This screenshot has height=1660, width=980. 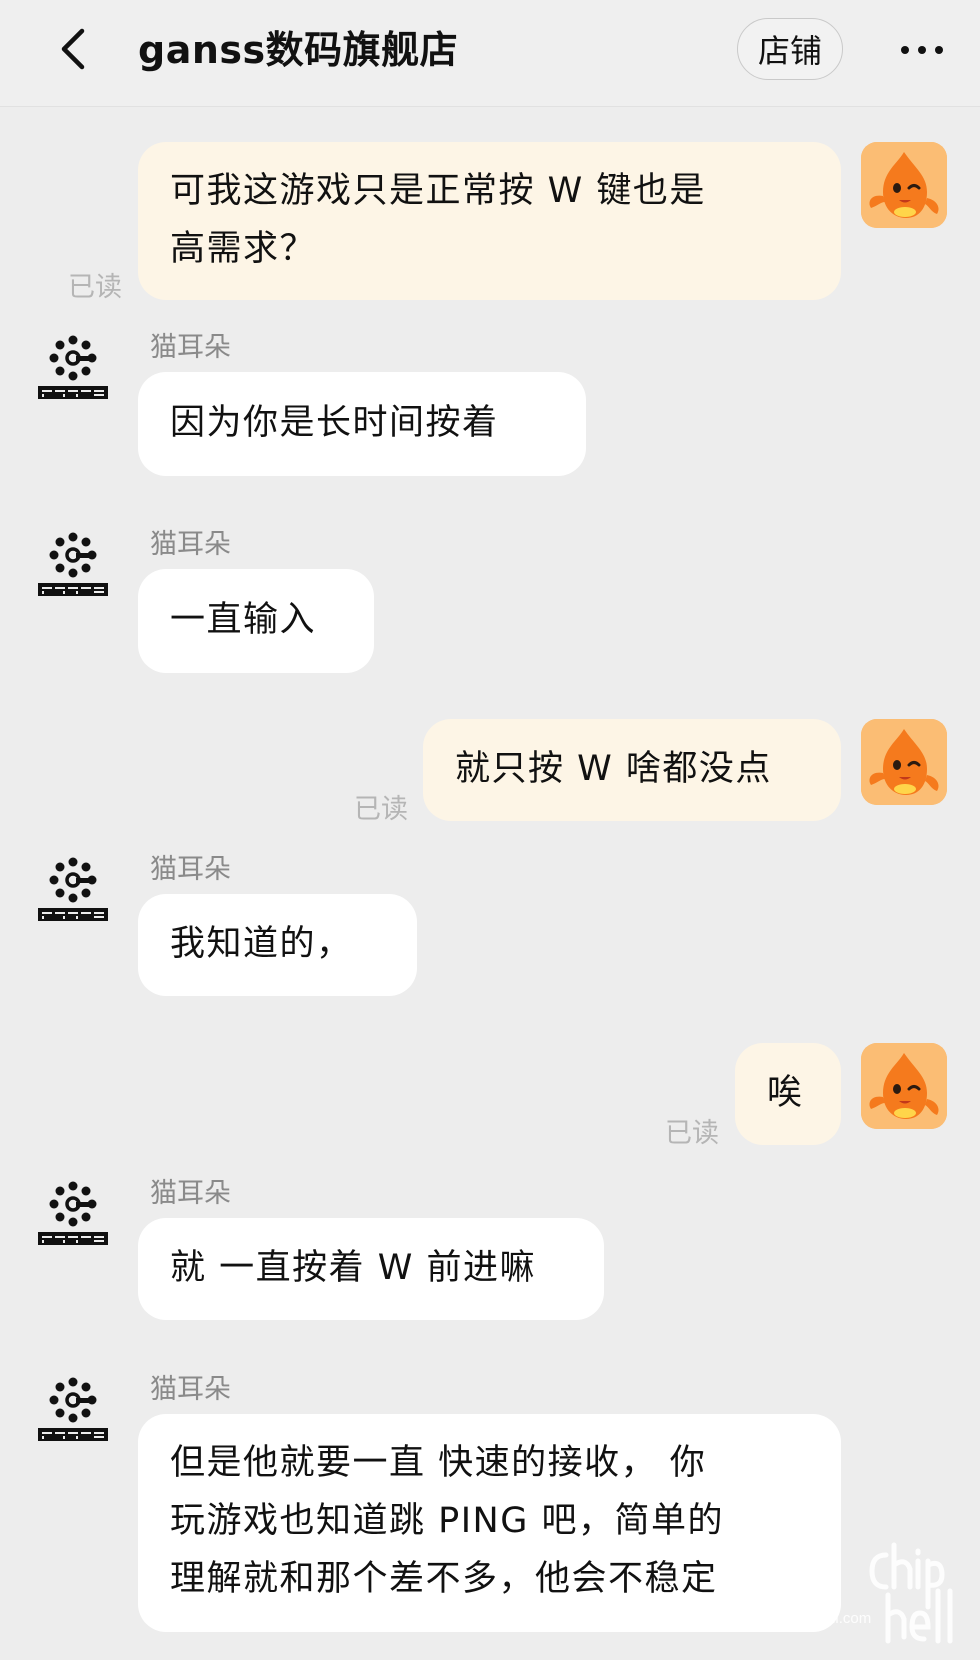 I want to click on message-line: 高需求？, so click(x=243, y=249).